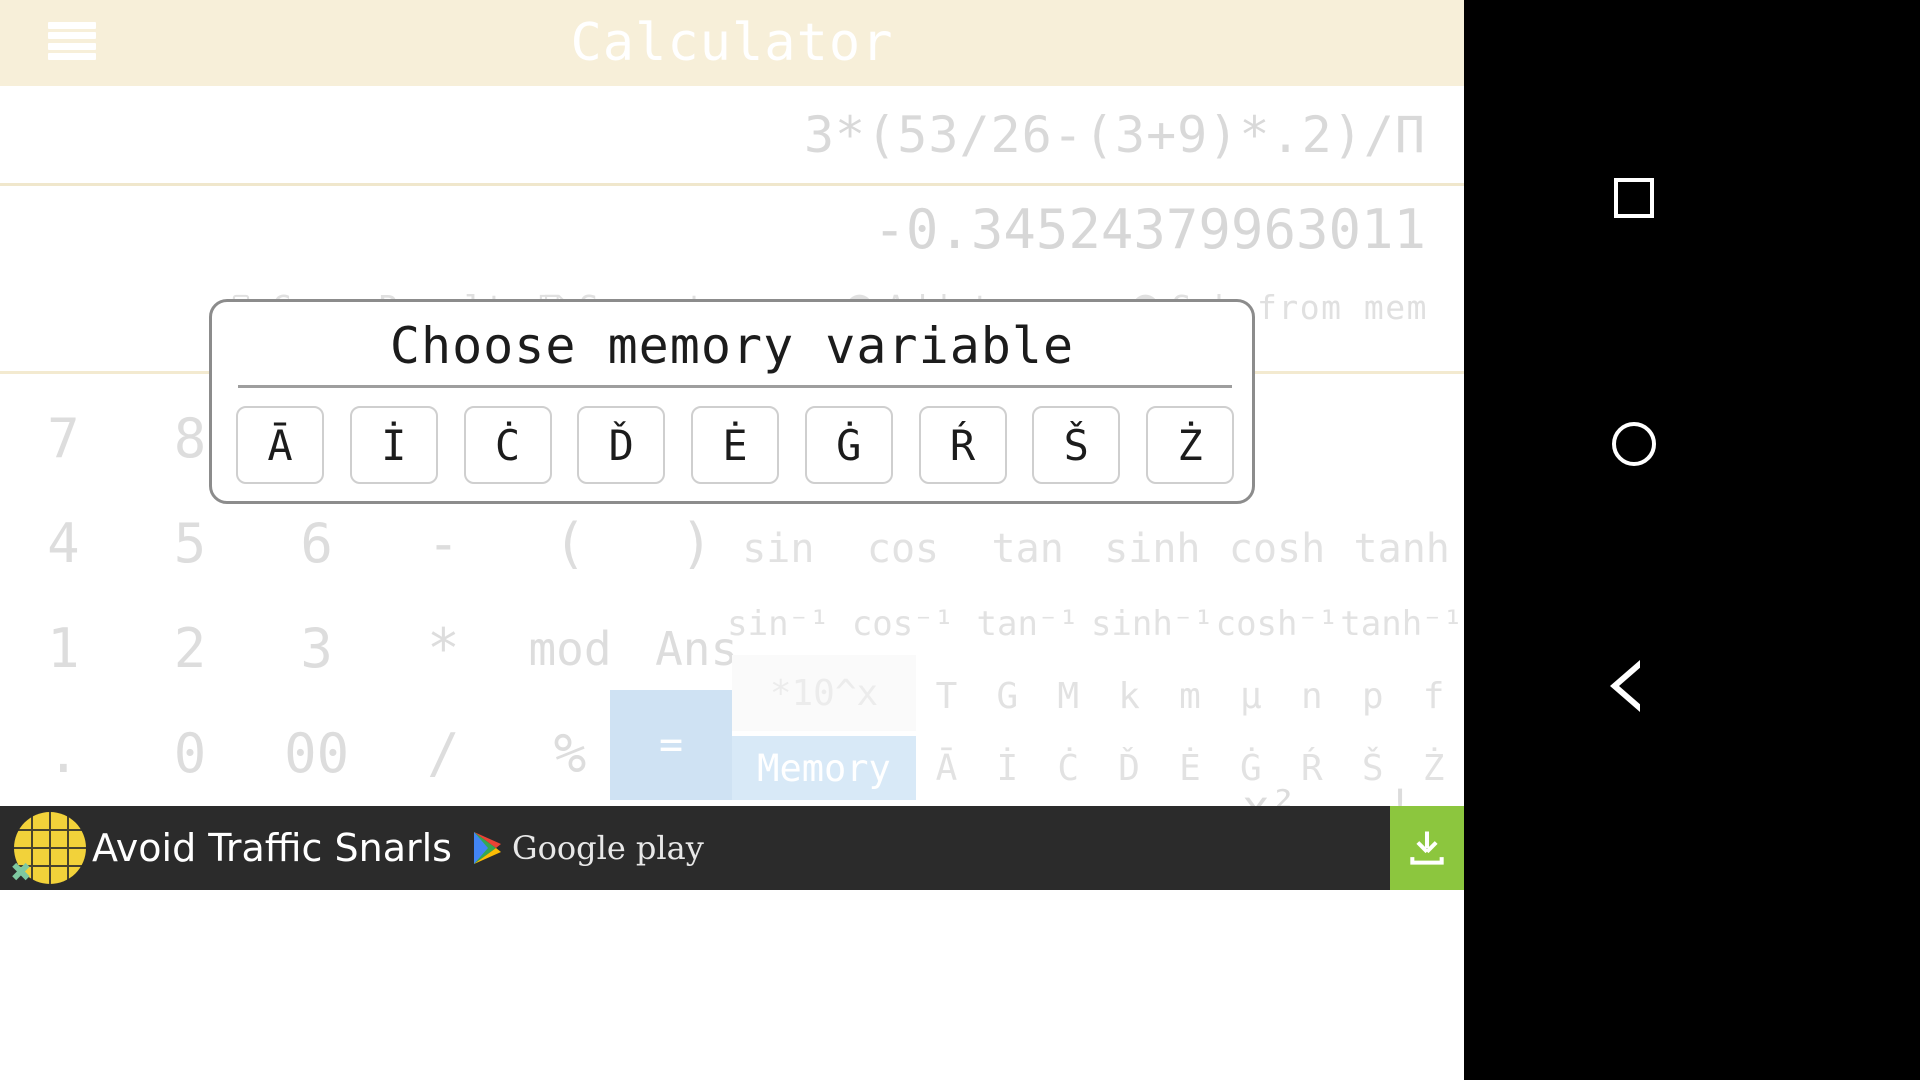  Describe the element at coordinates (316, 543) in the screenshot. I see `key-6: 6` at that location.